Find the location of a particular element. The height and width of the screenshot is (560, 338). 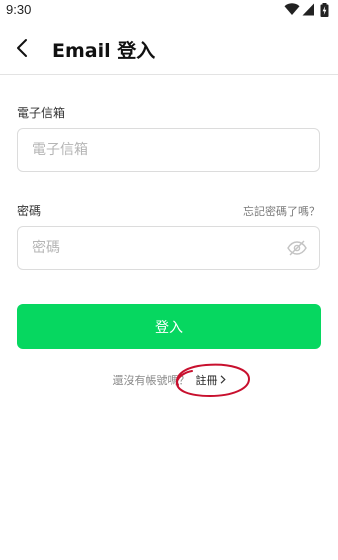

signal-icon is located at coordinates (308, 9).